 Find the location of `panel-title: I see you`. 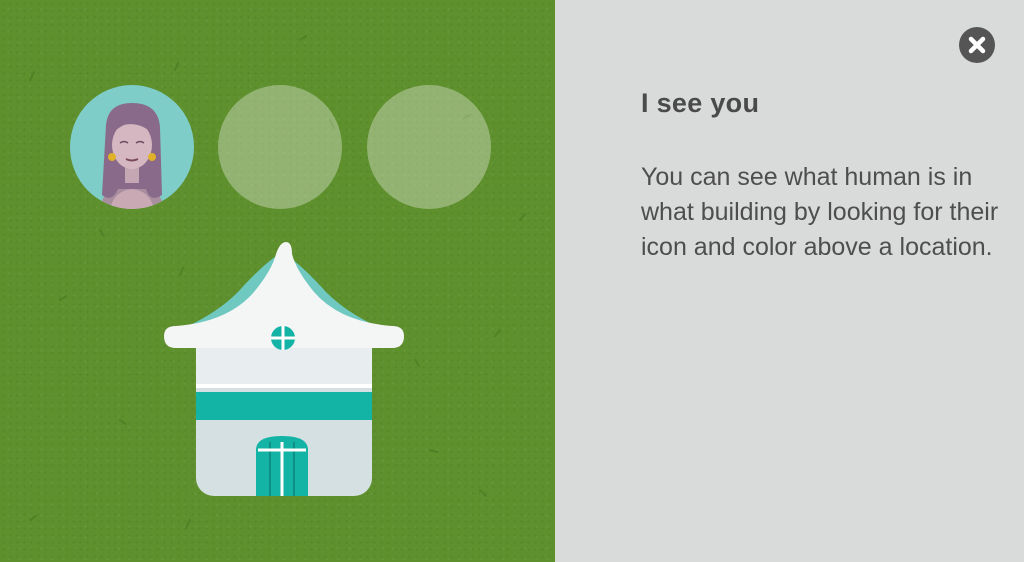

panel-title: I see you is located at coordinates (700, 103).